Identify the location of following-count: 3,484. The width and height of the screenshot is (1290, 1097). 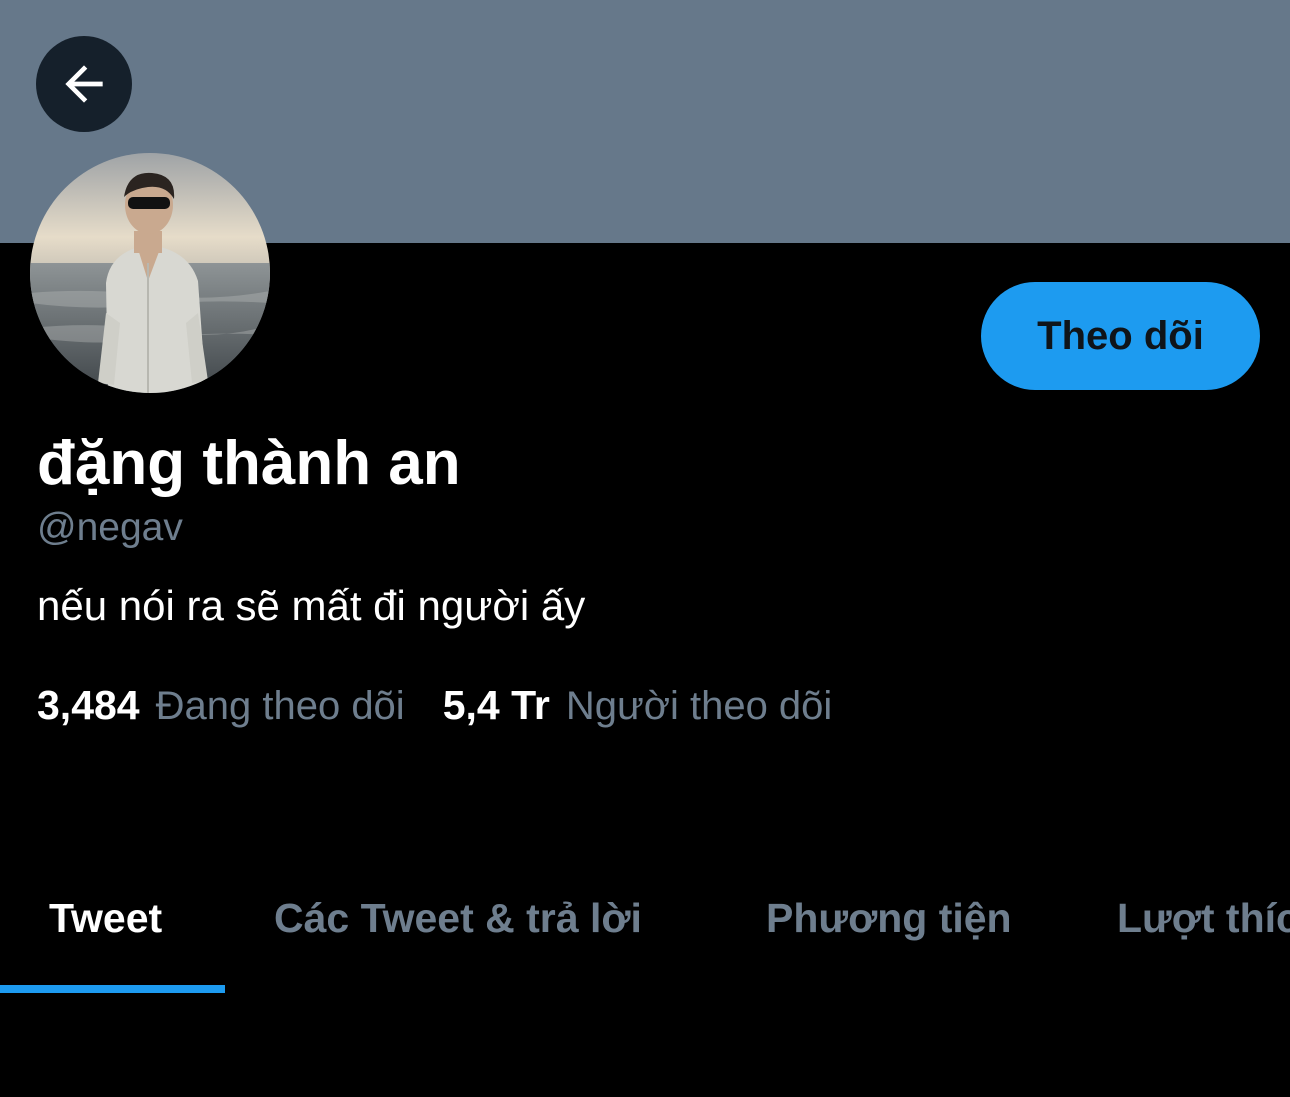
(88, 705).